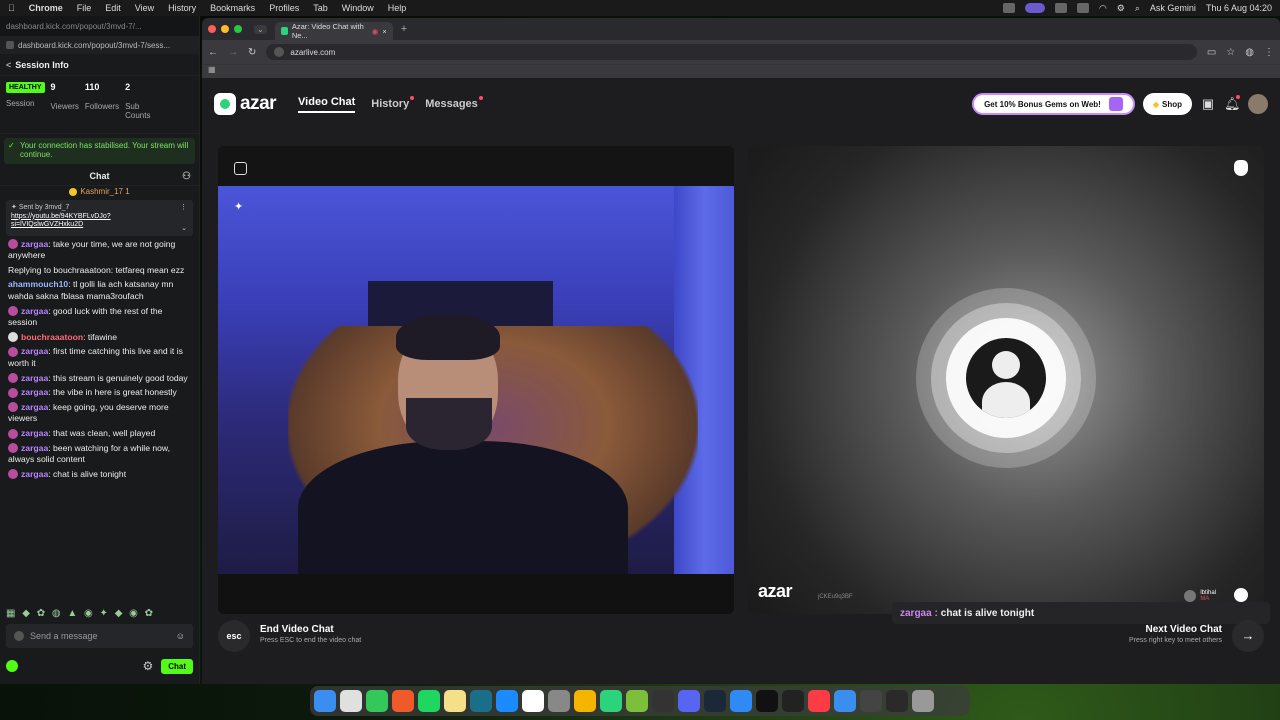  Describe the element at coordinates (351, 701) in the screenshot. I see `launchpad-icon` at that location.